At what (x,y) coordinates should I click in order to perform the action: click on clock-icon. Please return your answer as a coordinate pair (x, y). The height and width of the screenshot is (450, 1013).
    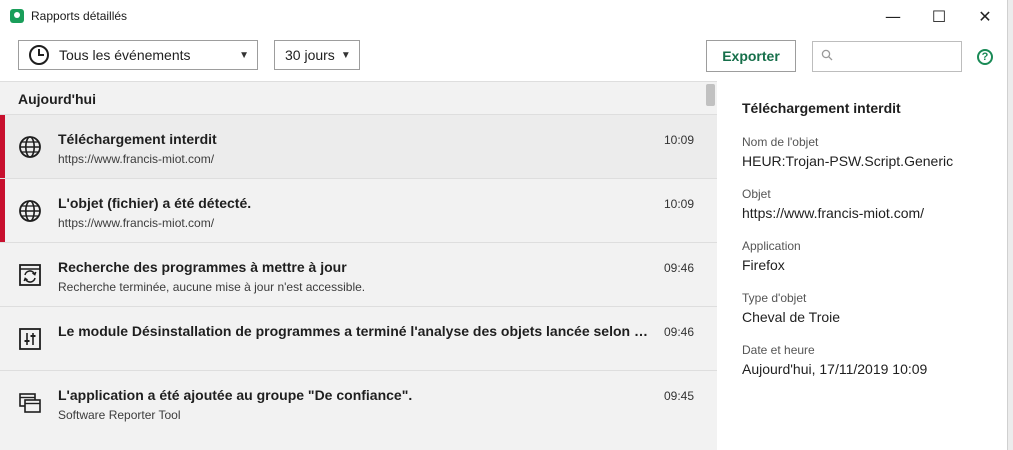
    Looking at the image, I should click on (39, 55).